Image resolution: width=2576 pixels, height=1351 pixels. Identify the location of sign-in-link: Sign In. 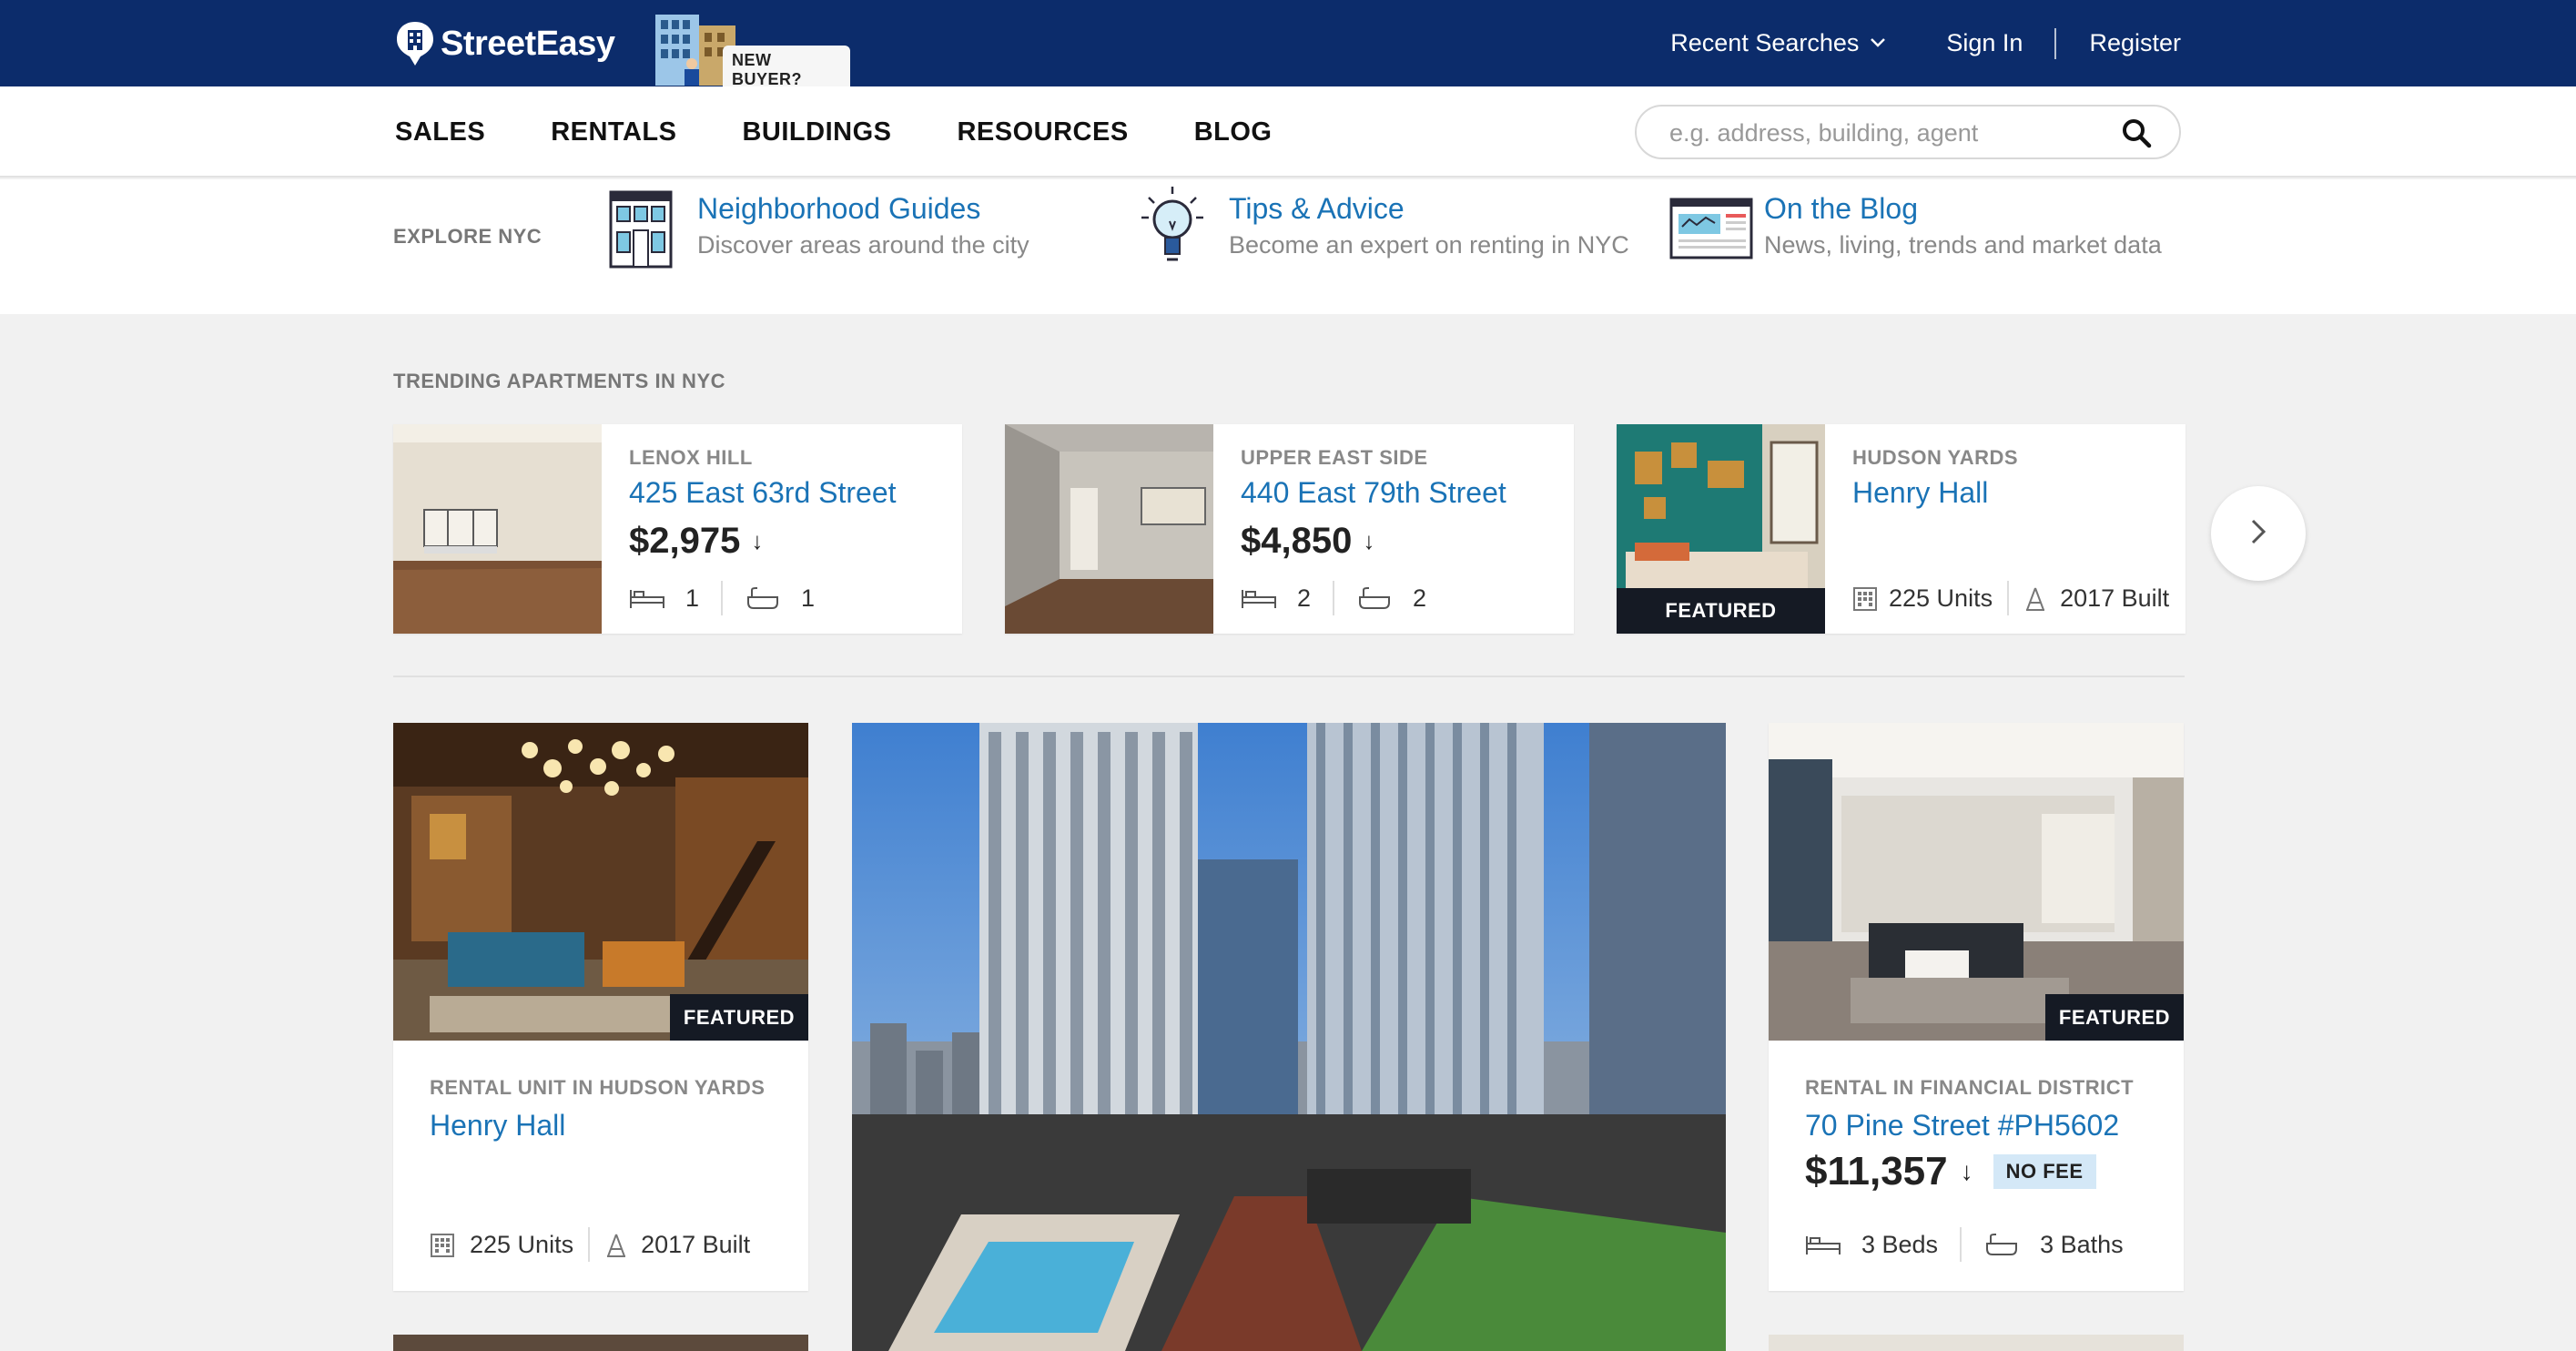
(1984, 43).